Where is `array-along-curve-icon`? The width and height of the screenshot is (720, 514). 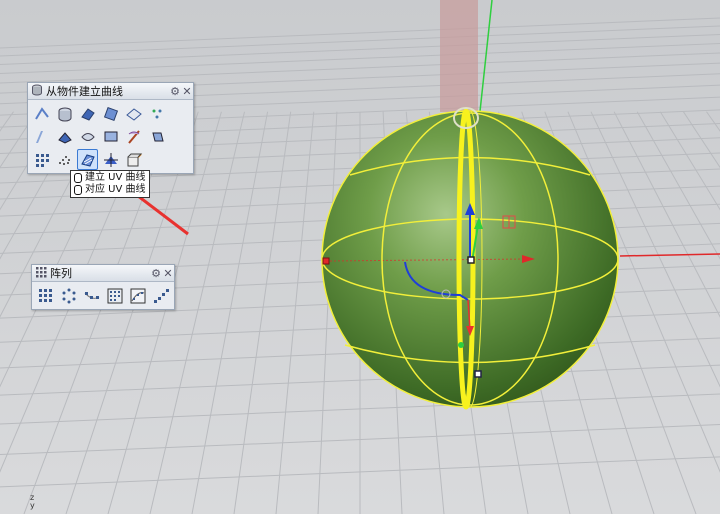
array-along-curve-icon is located at coordinates (91, 295).